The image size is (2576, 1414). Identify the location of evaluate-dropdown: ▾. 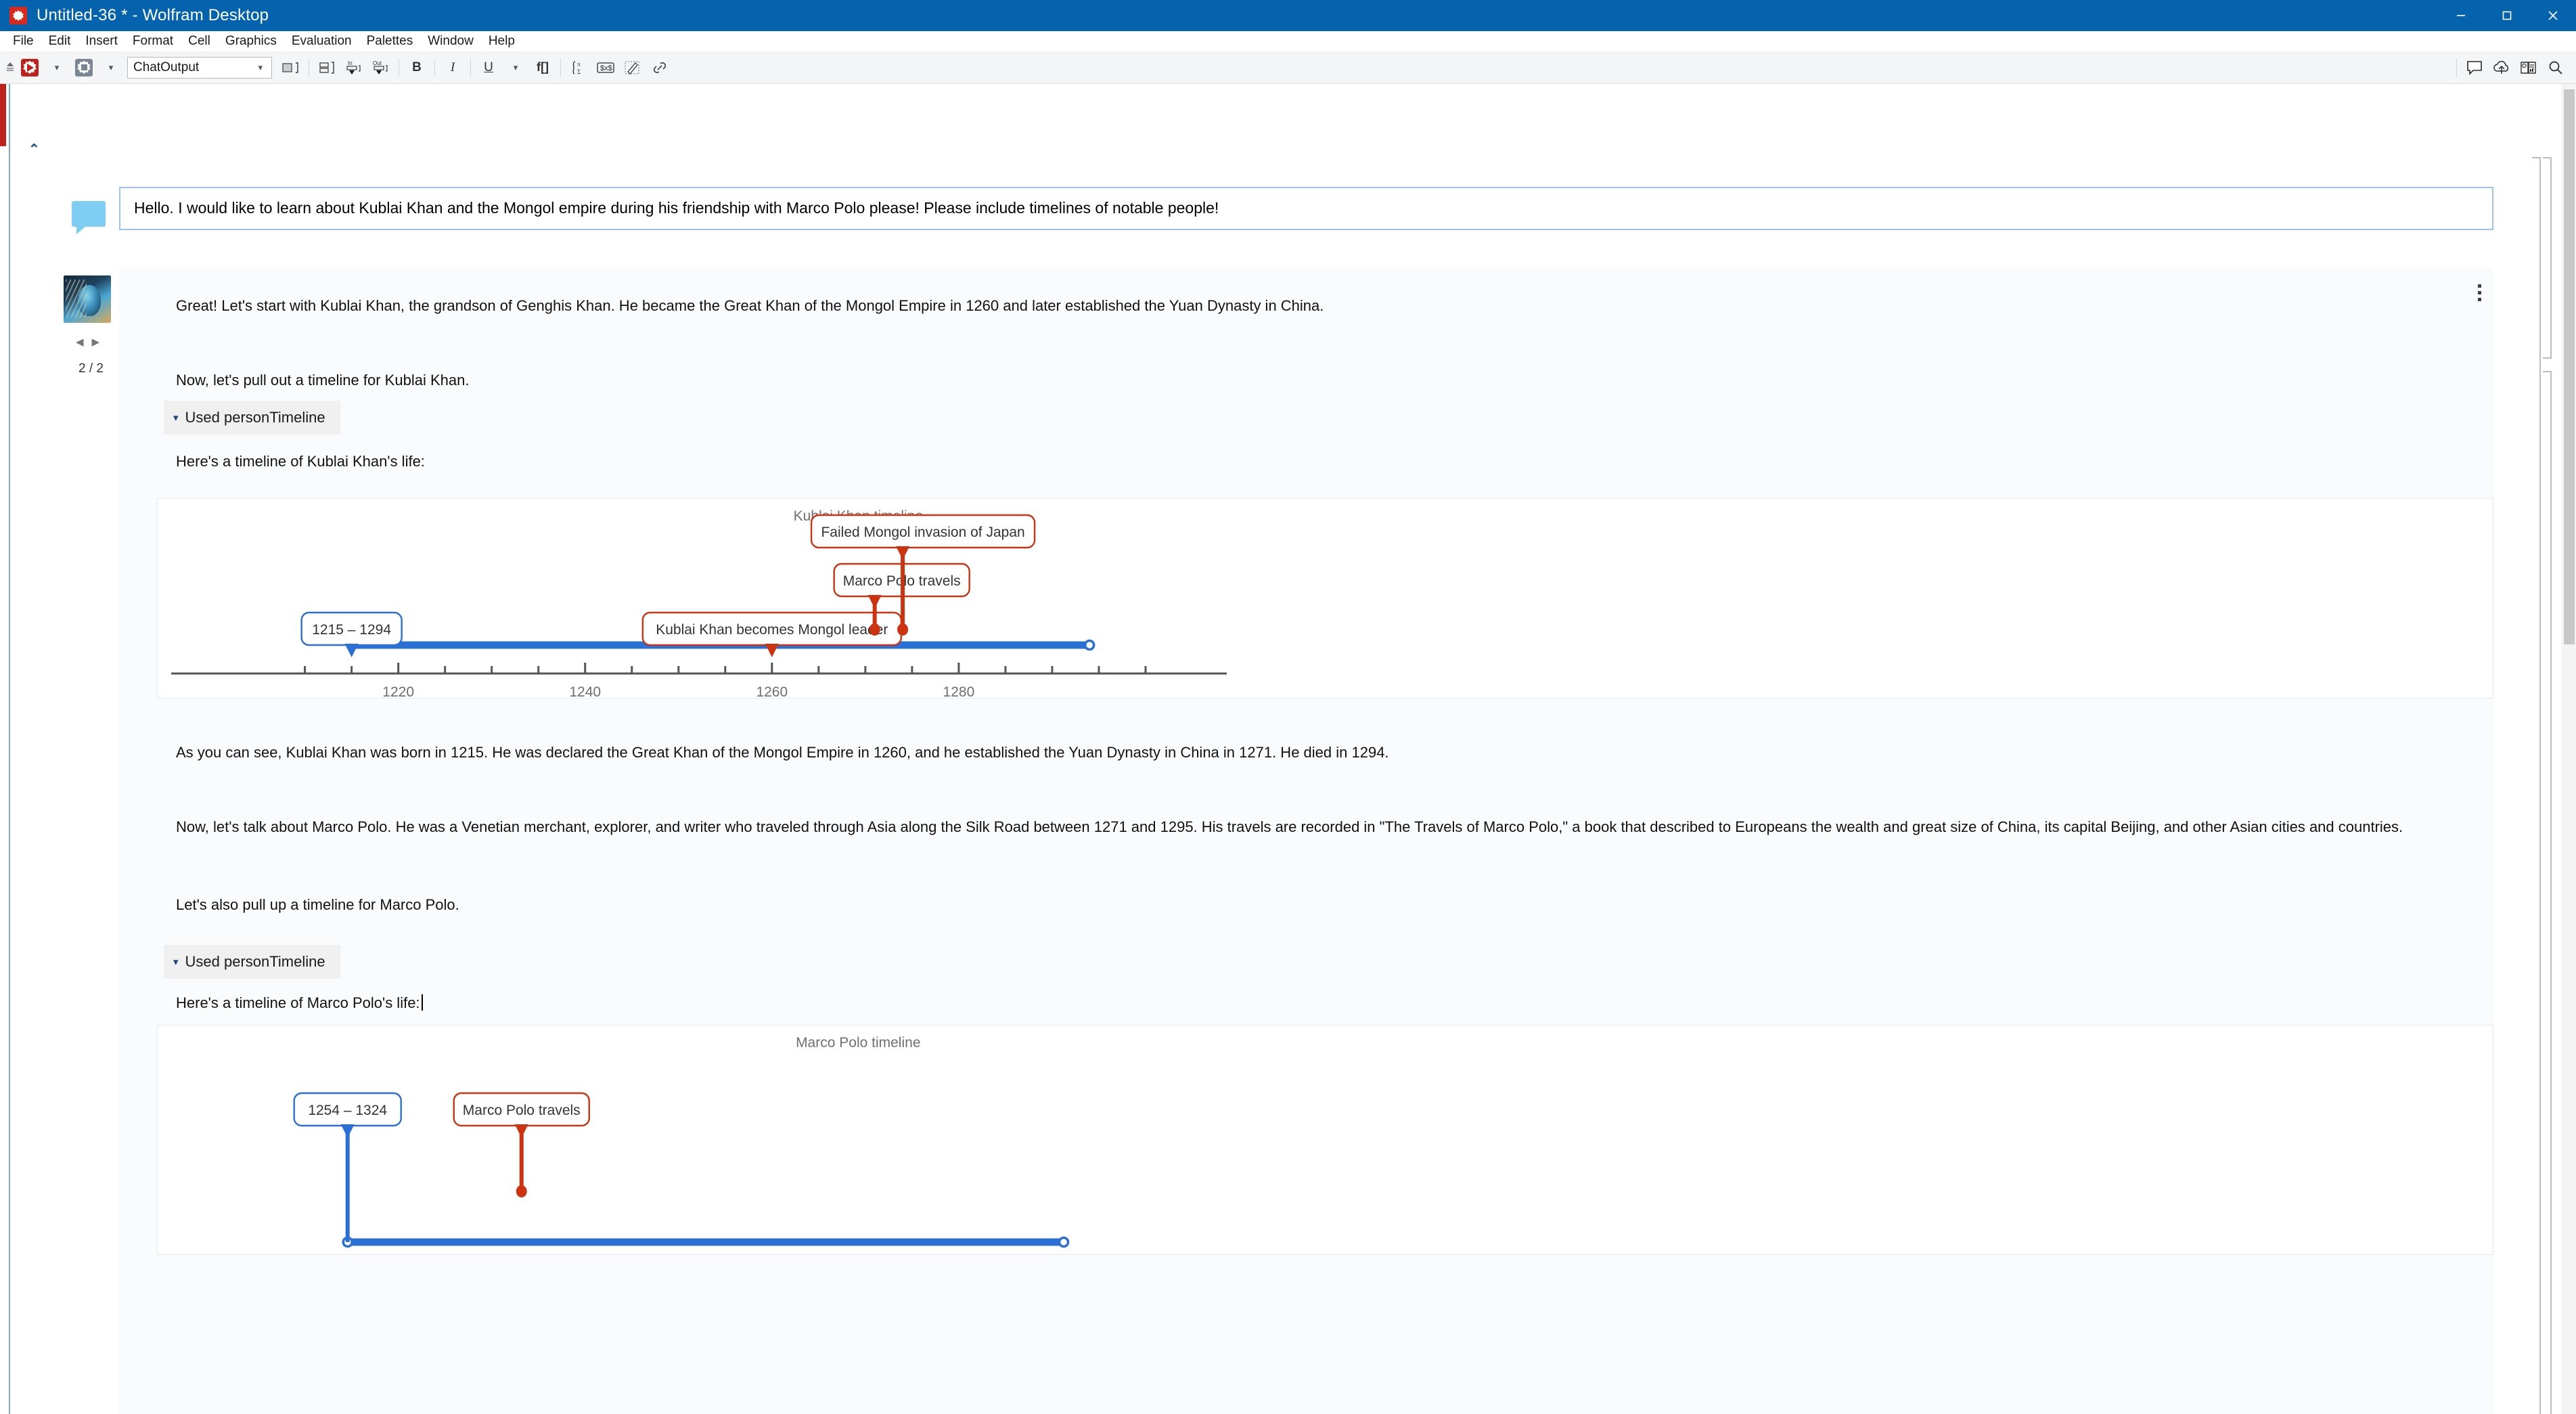
(57, 68).